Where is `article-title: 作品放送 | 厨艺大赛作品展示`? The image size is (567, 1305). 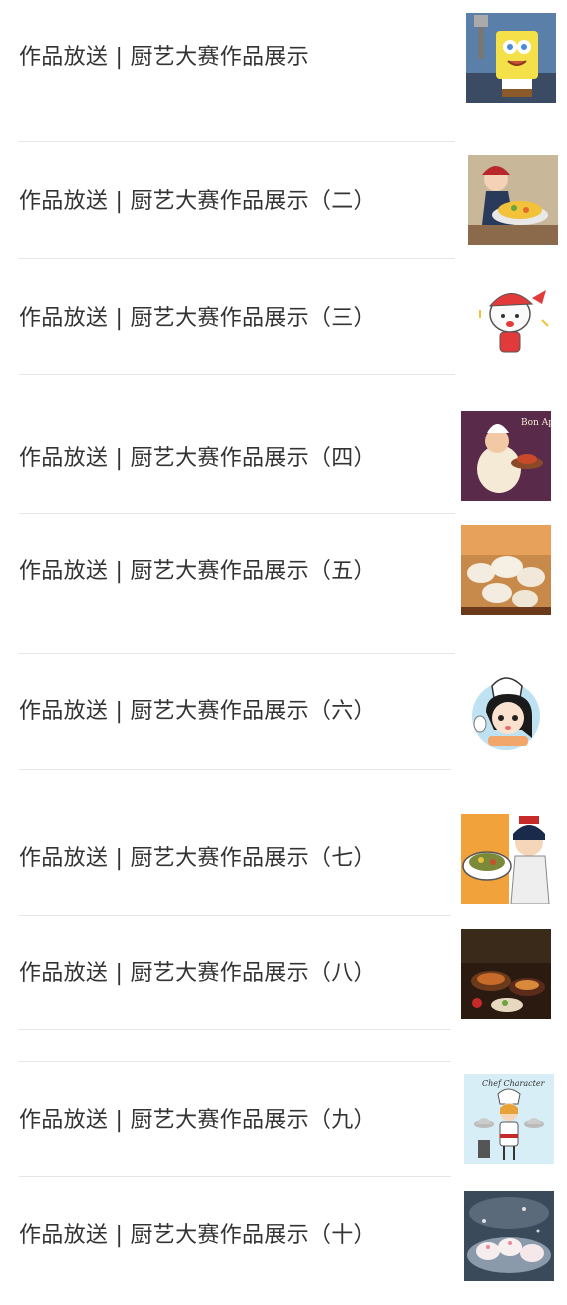
article-title: 作品放送 | 厨艺大赛作品展示 is located at coordinates (164, 57).